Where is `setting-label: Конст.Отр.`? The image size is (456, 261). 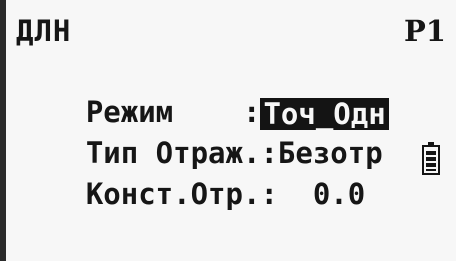
setting-label: Конст.Отр. is located at coordinates (173, 194).